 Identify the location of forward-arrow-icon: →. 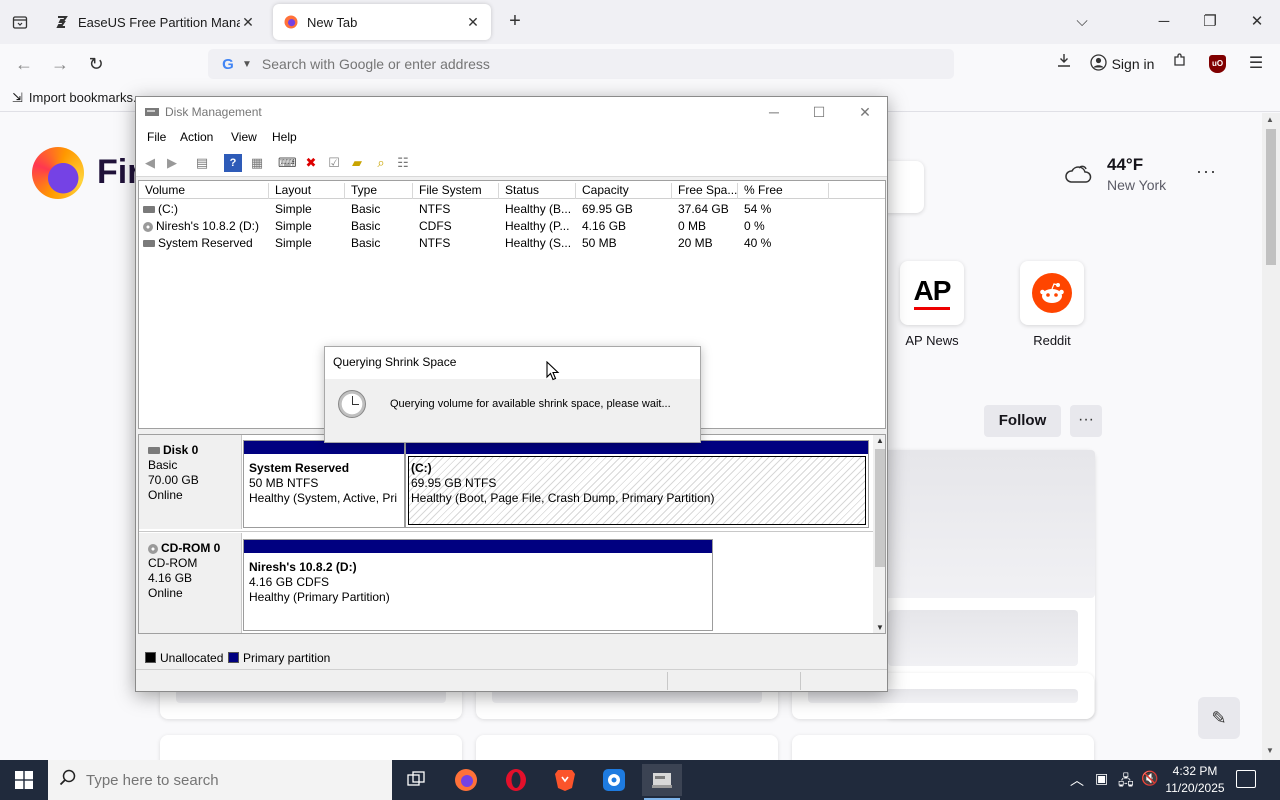
(60, 64).